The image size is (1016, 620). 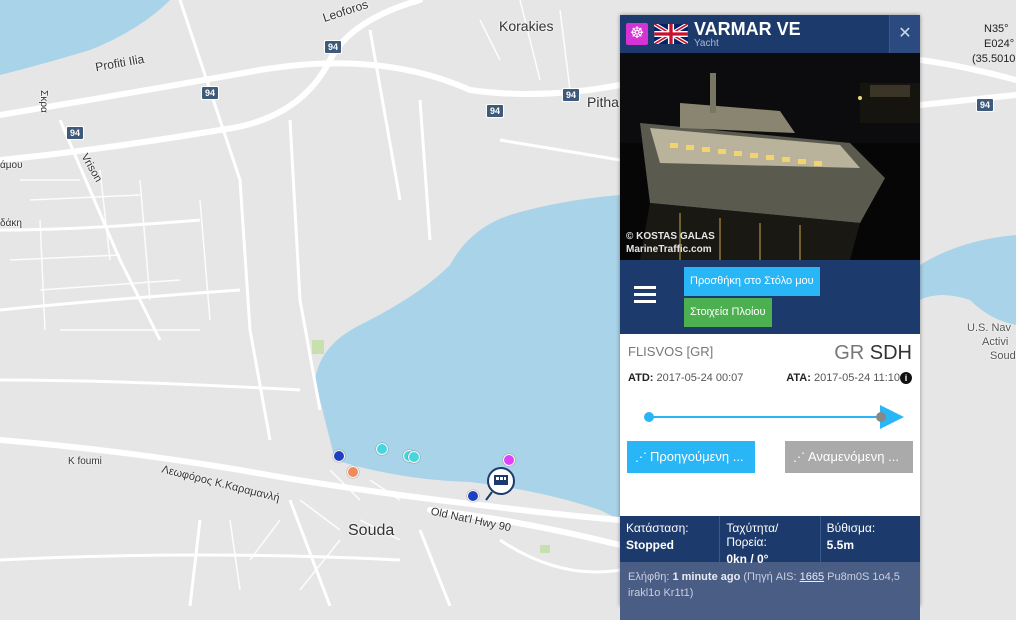 I want to click on status-draught: Βύθισμα: 5.5m, so click(x=870, y=539).